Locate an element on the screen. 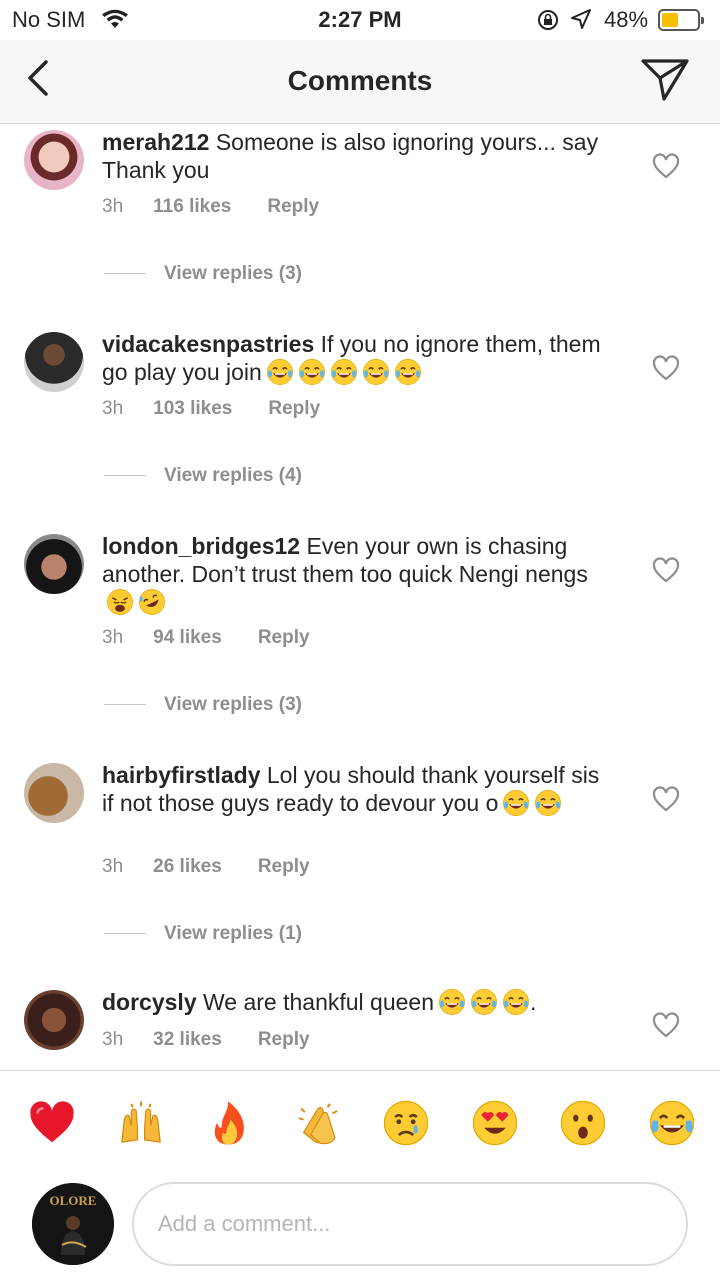 The height and width of the screenshot is (1280, 720). user-avatar-image: OLORE is located at coordinates (73, 1224).